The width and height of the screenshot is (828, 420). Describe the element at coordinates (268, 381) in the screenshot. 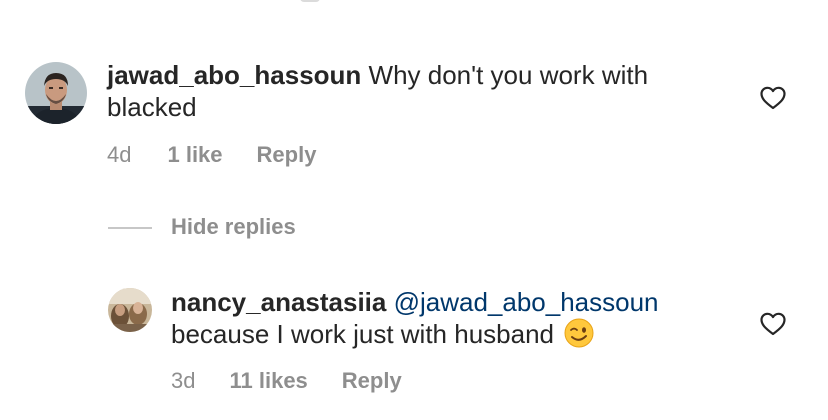

I see `reply-likes-count: 11 likes` at that location.